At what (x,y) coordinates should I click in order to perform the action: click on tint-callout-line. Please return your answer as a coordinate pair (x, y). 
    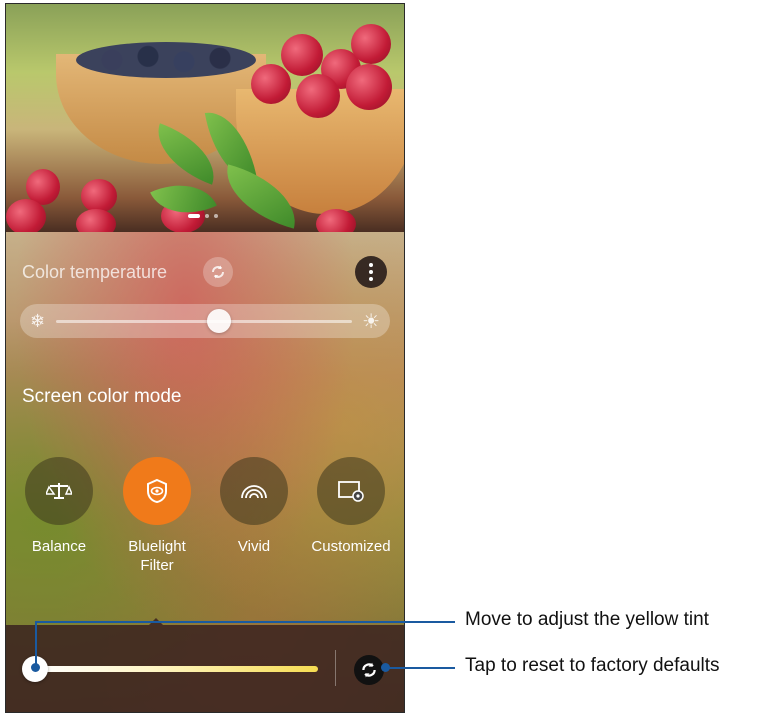
    Looking at the image, I should click on (245, 622).